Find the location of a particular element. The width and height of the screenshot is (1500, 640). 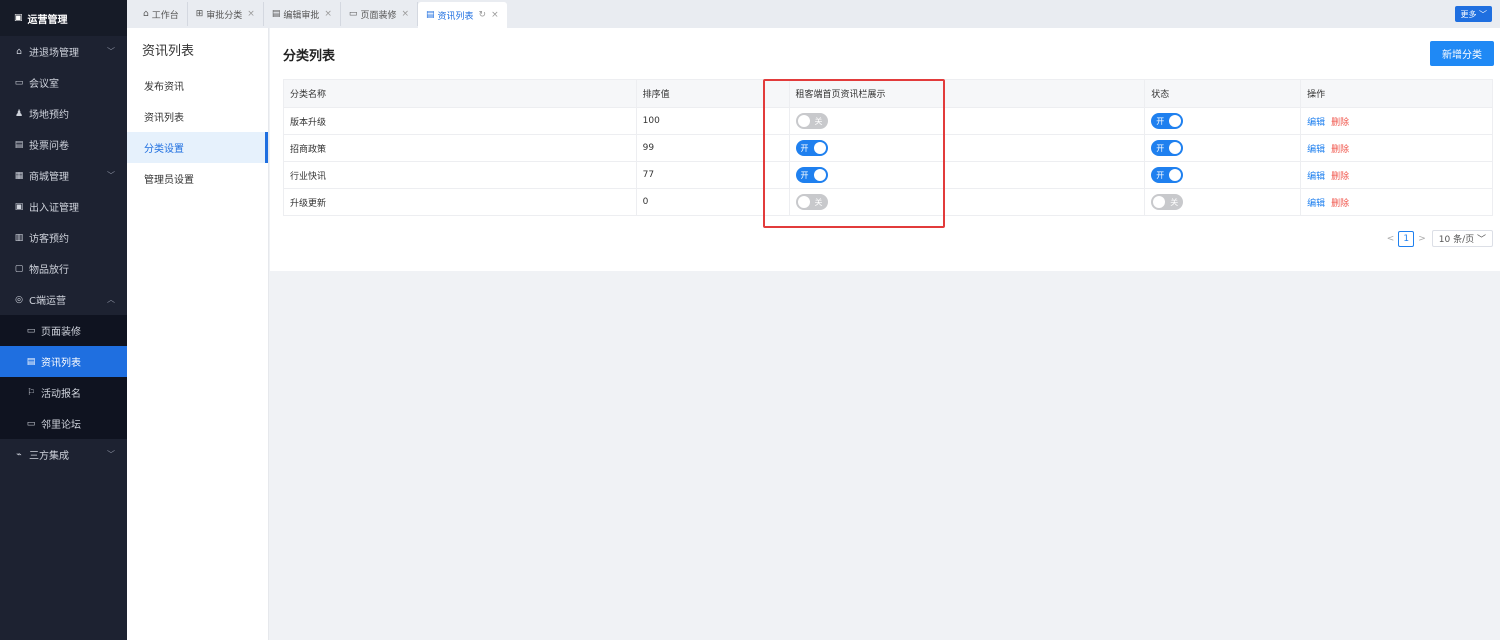

sidebar-subitem-label: 活动报名 is located at coordinates (61, 394).